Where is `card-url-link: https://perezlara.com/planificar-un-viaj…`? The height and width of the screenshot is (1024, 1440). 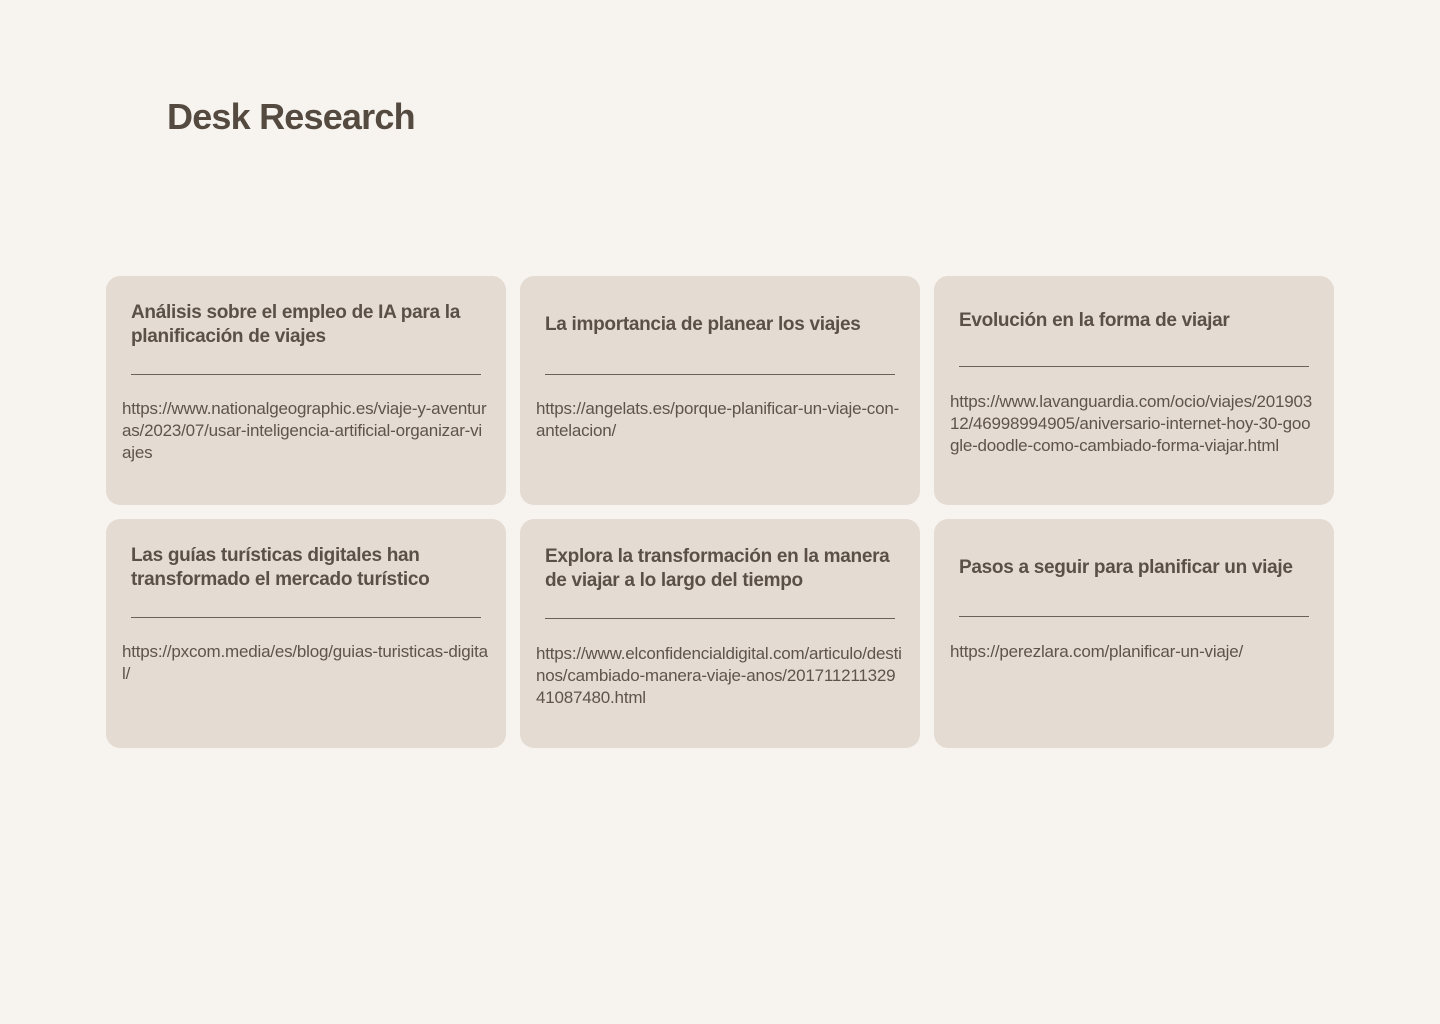 card-url-link: https://perezlara.com/planificar-un-viaj… is located at coordinates (1134, 652).